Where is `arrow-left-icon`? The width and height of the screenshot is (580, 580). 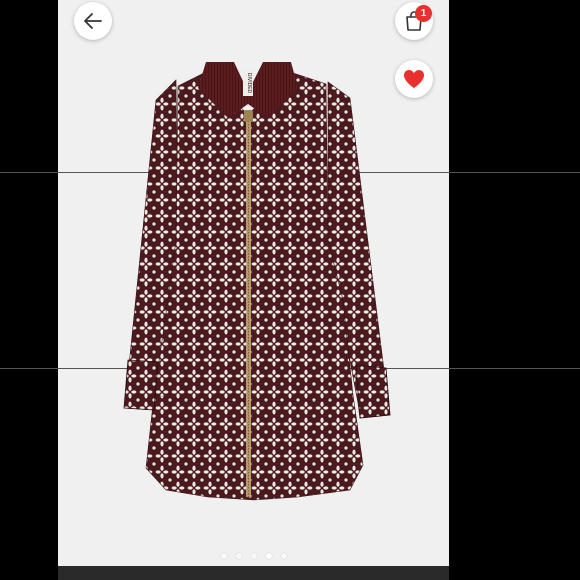
arrow-left-icon is located at coordinates (93, 21).